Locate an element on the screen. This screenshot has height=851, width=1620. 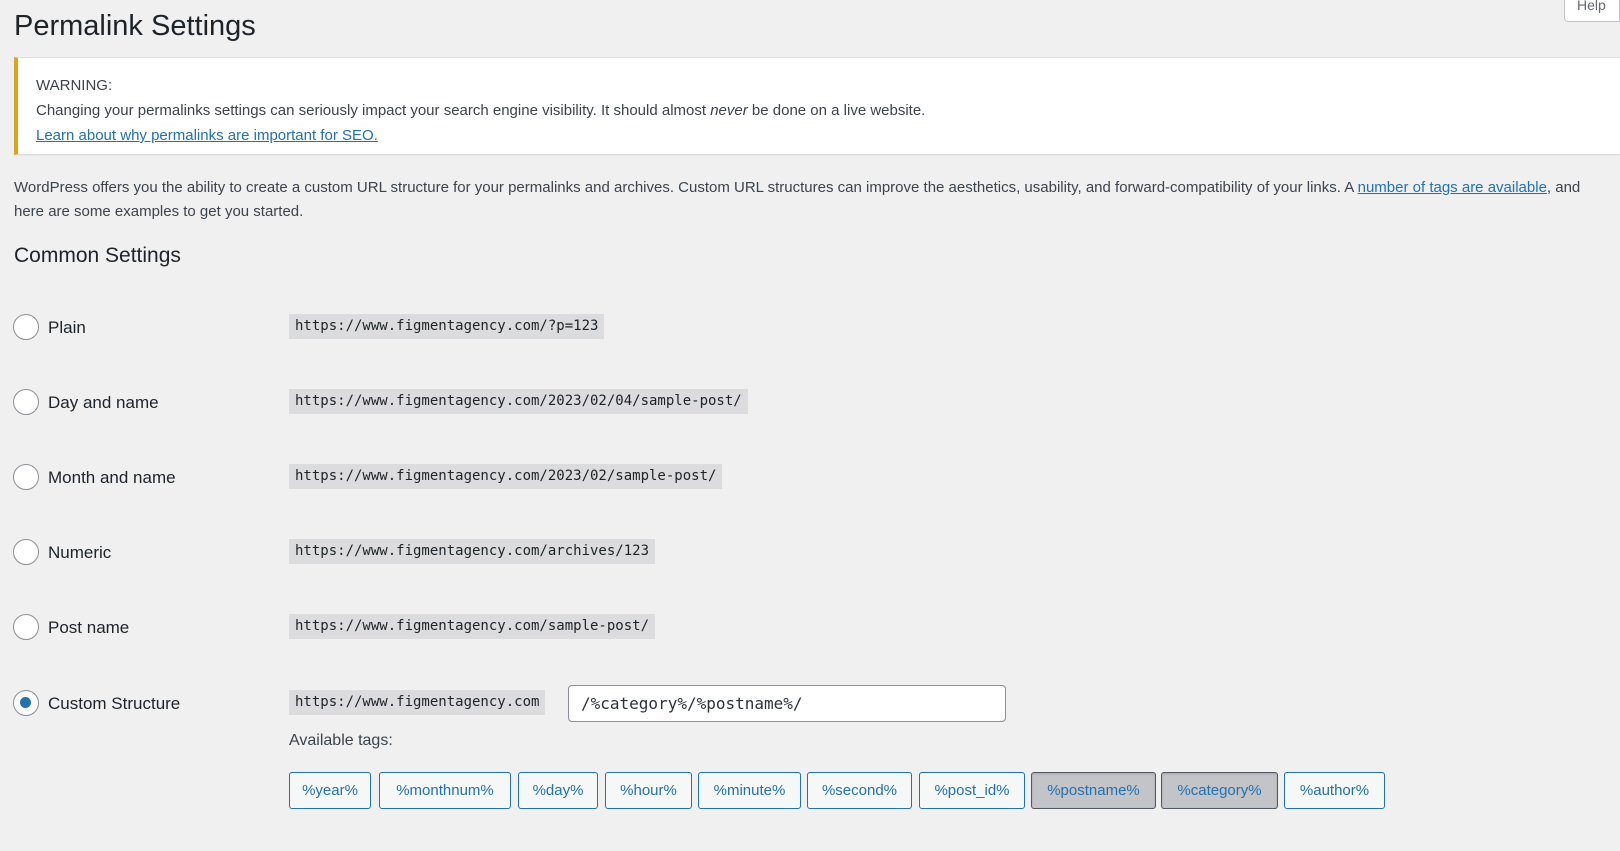
tag-second-button: %second% is located at coordinates (859, 790).